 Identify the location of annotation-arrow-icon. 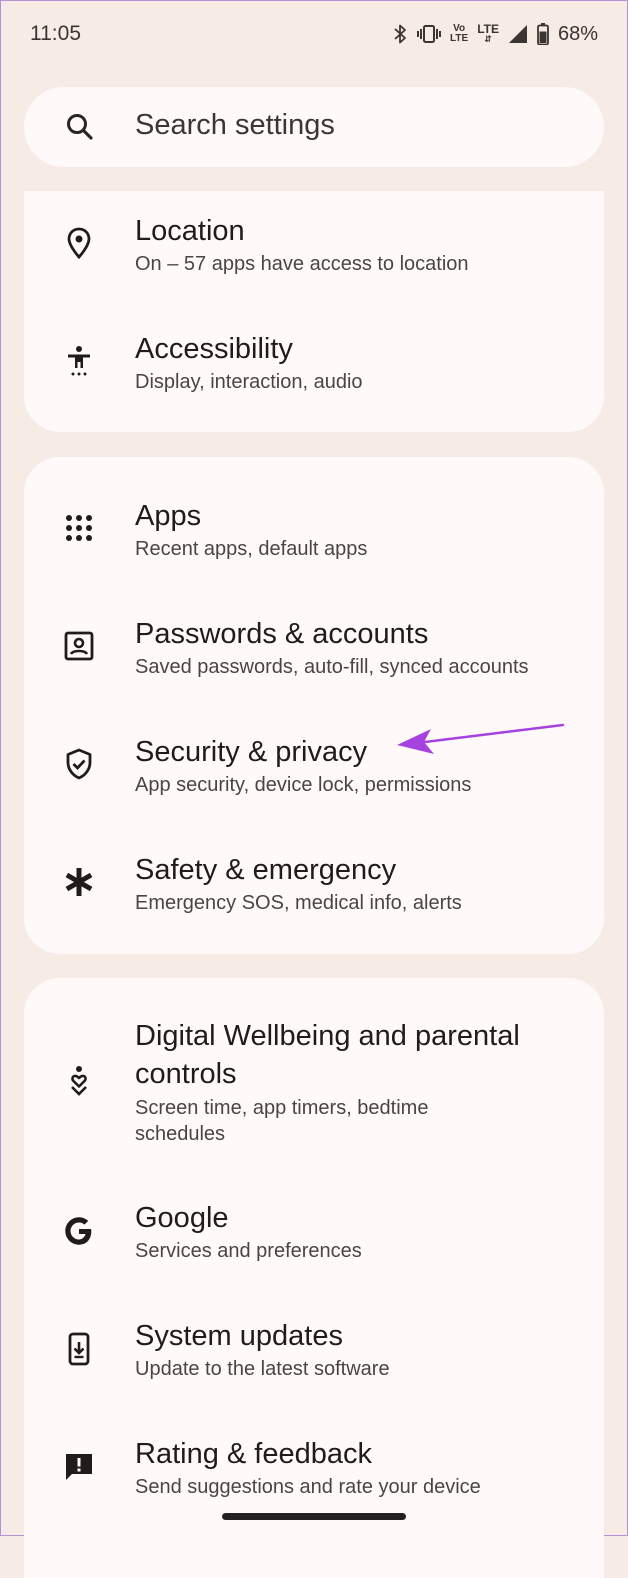
(481, 738).